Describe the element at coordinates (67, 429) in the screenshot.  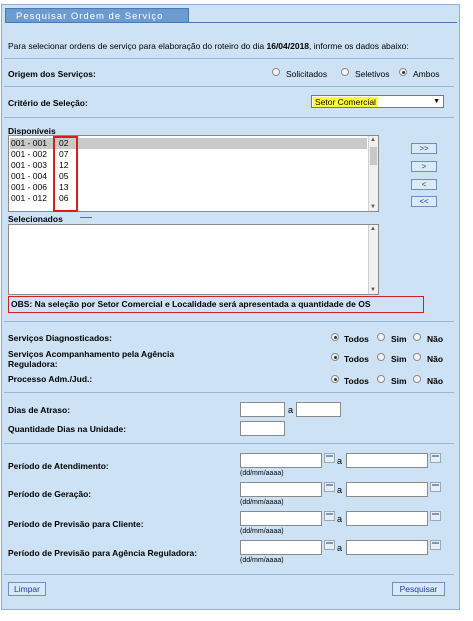
I see `qtd-dias-label: Quantidade Dias na Unidade:` at that location.